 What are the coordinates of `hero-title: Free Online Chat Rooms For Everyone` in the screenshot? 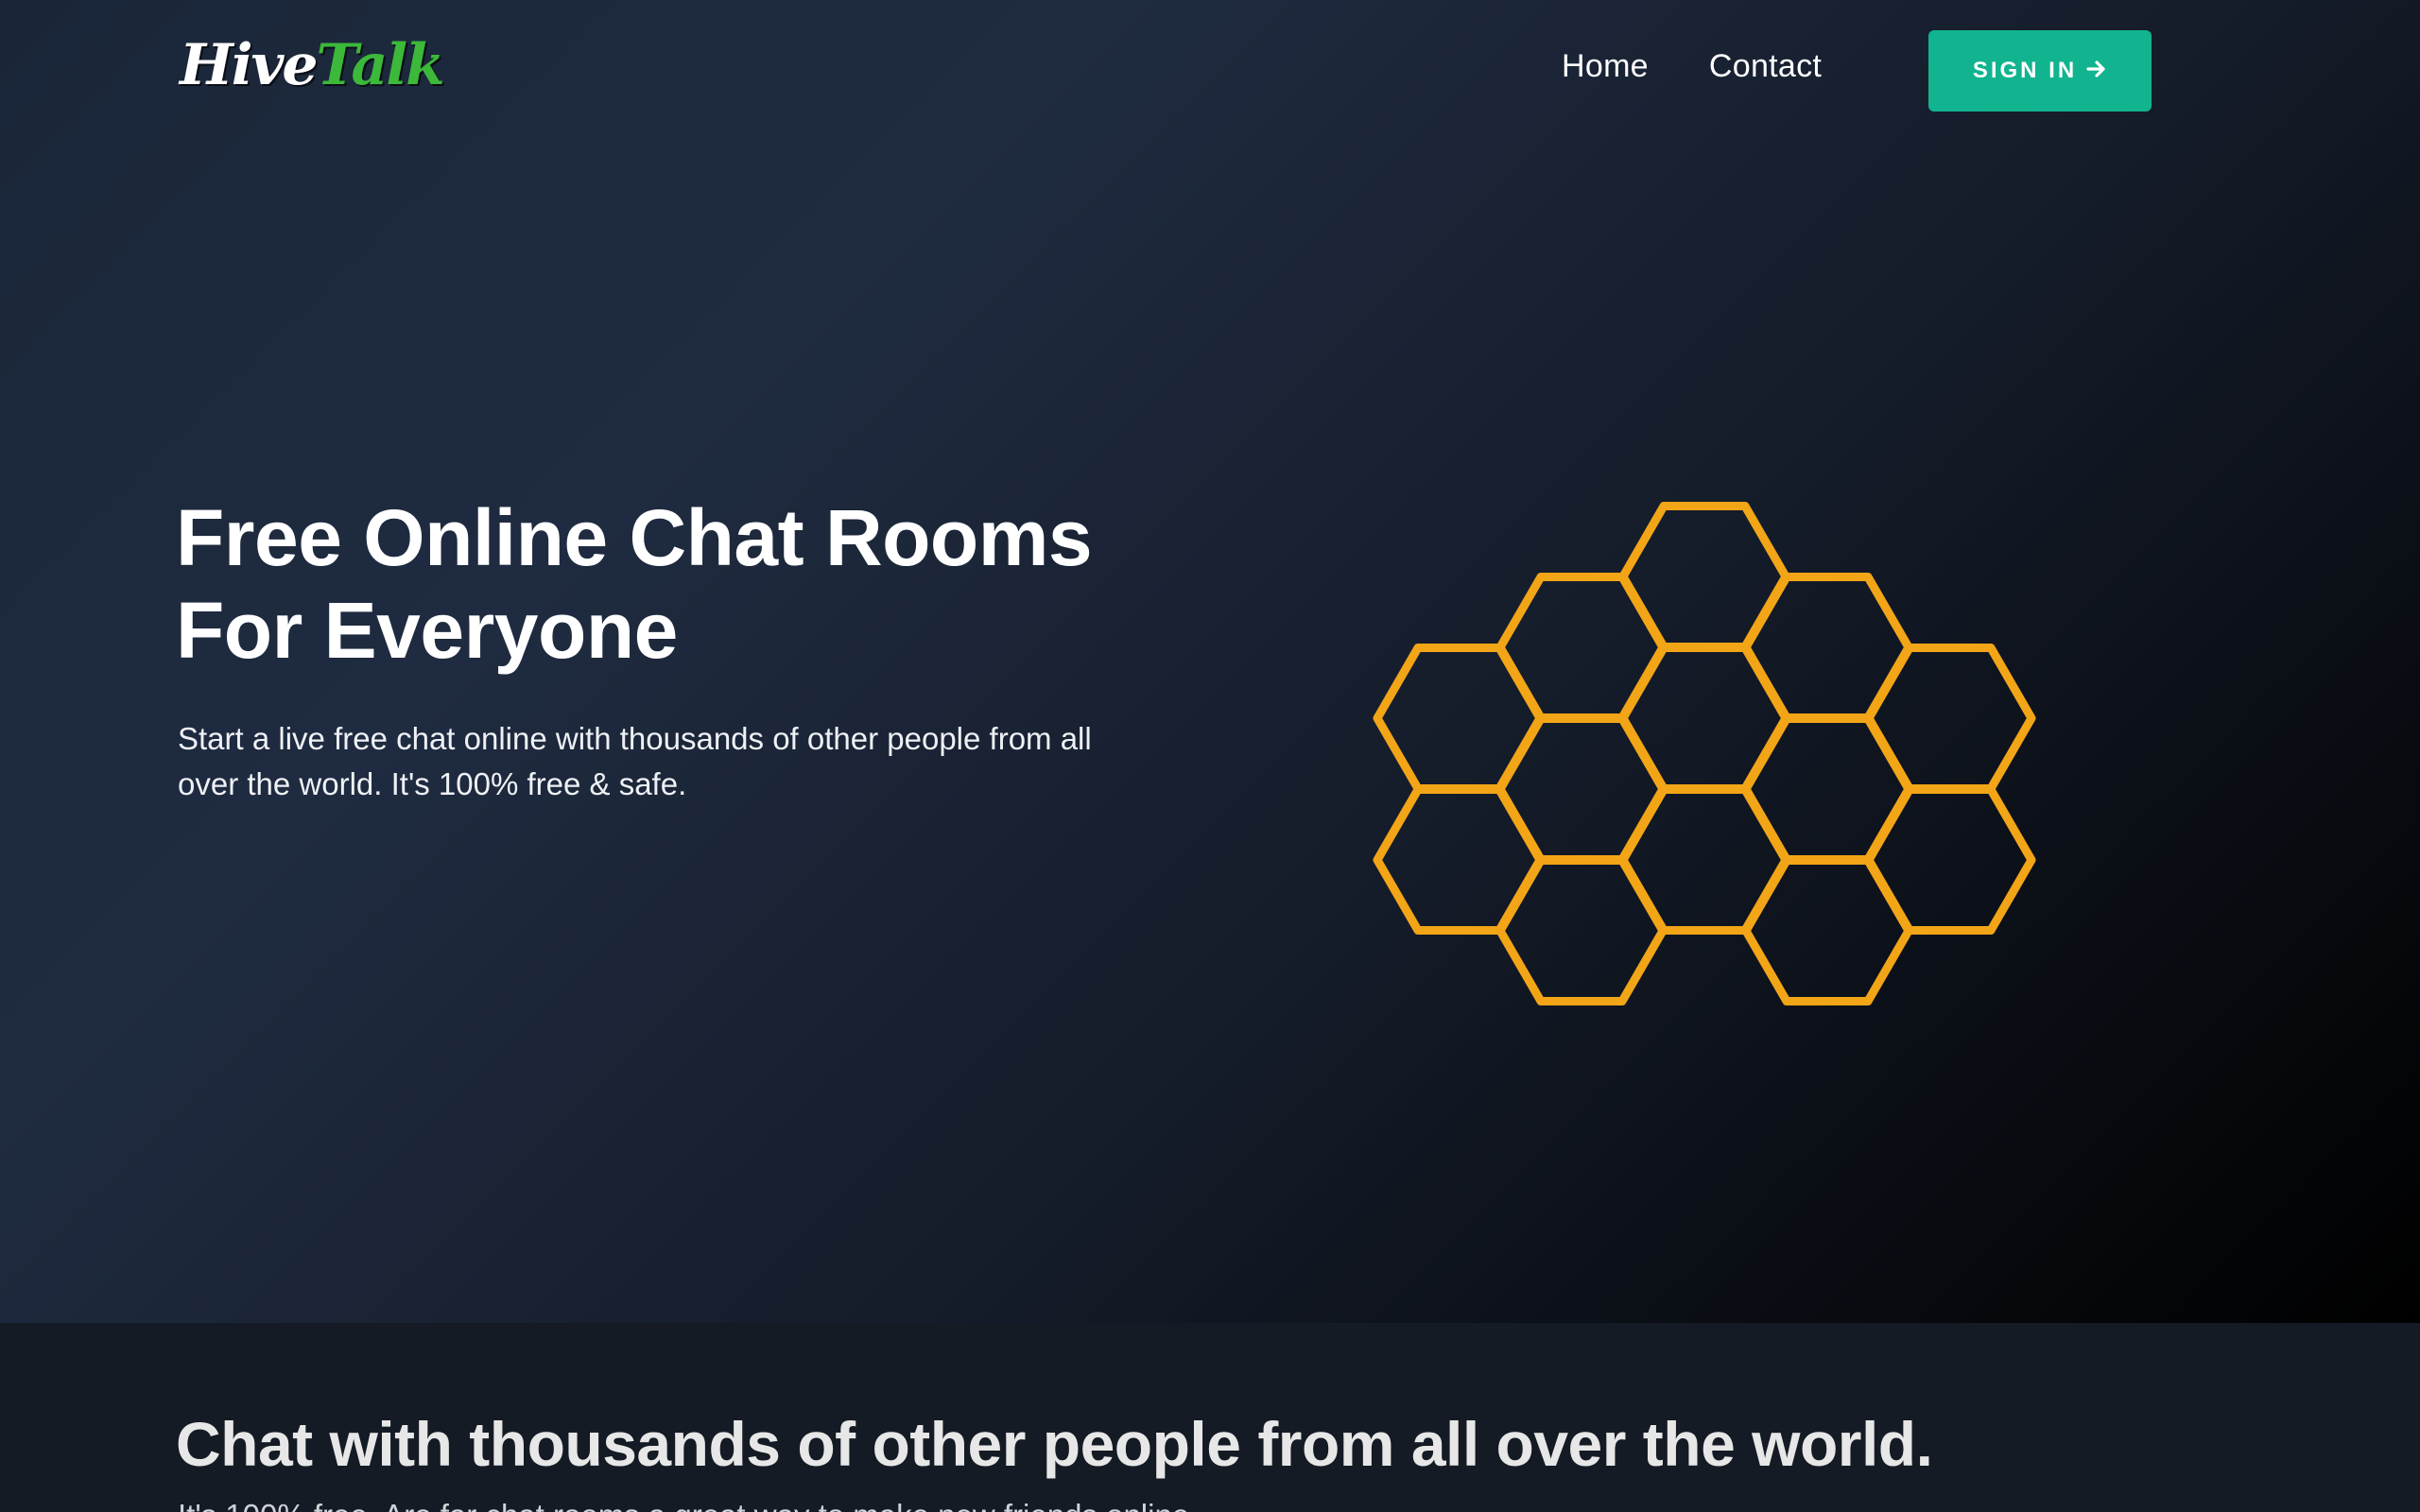 It's located at (696, 584).